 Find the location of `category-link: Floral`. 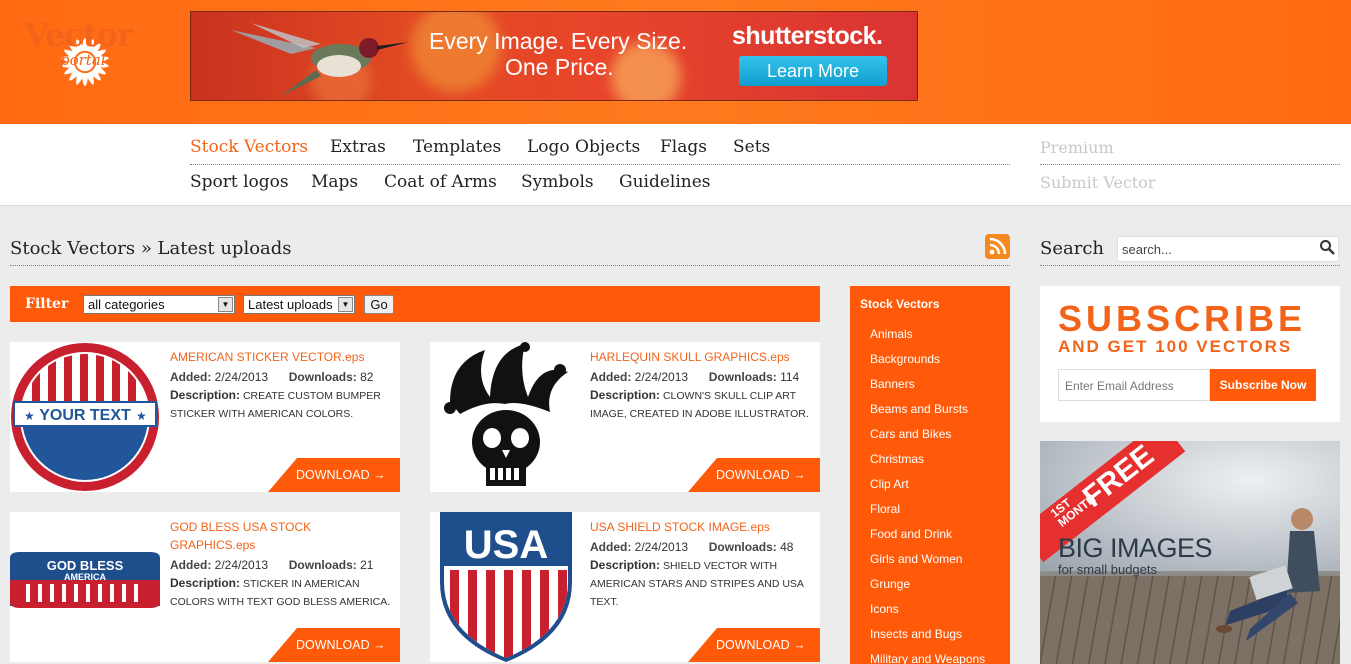

category-link: Floral is located at coordinates (885, 509).